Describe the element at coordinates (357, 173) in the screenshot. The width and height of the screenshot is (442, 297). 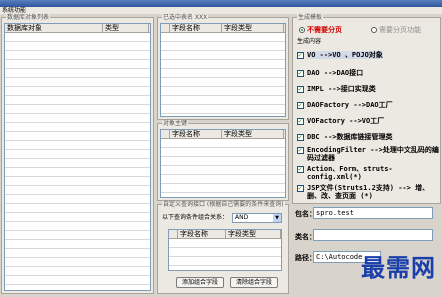
I see `option-action-form: Action、Form、struts-config.xml(*)` at that location.